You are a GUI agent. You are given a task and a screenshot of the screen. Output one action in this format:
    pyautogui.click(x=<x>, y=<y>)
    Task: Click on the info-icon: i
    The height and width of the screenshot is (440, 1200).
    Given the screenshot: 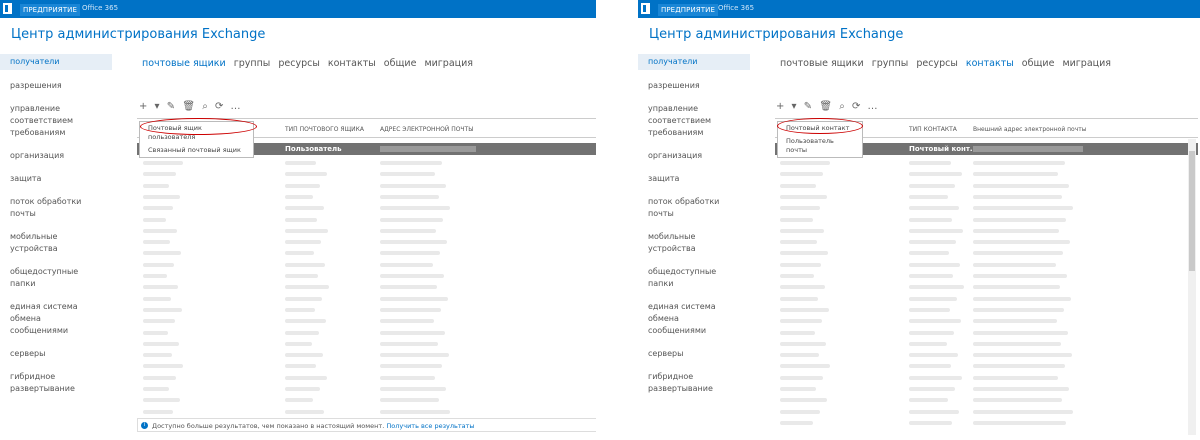 What is the action you would take?
    pyautogui.click(x=144, y=425)
    